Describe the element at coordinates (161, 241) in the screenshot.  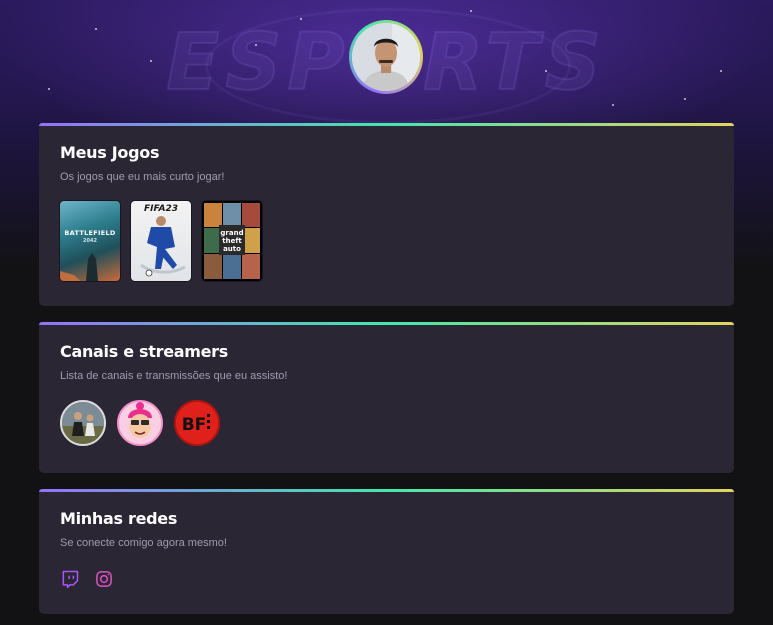
I see `game-cover-fifa23: FIFA23` at that location.